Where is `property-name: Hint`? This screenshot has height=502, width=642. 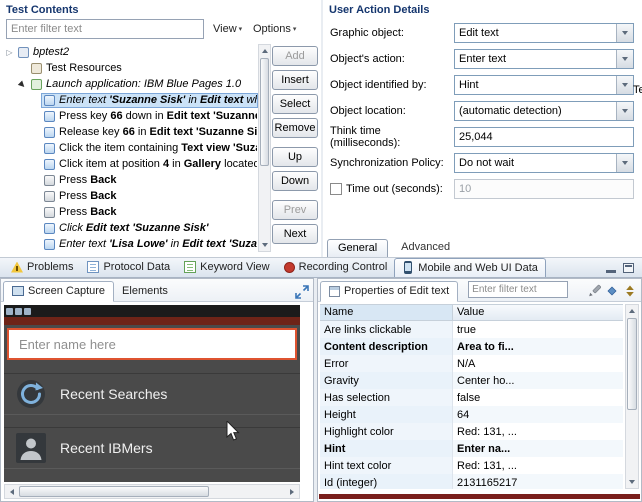 property-name: Hint is located at coordinates (386, 448).